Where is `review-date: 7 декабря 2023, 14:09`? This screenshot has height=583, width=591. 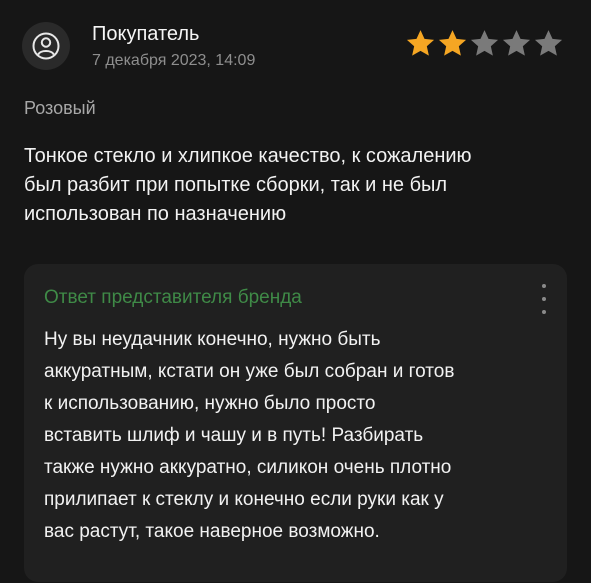
review-date: 7 декабря 2023, 14:09 is located at coordinates (174, 60).